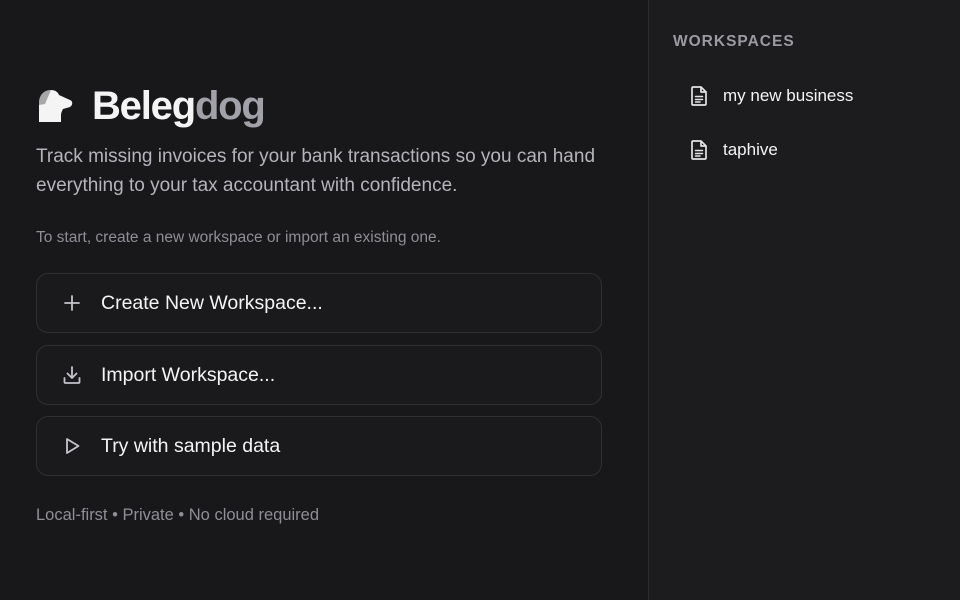 Image resolution: width=960 pixels, height=600 pixels. I want to click on play-icon, so click(72, 446).